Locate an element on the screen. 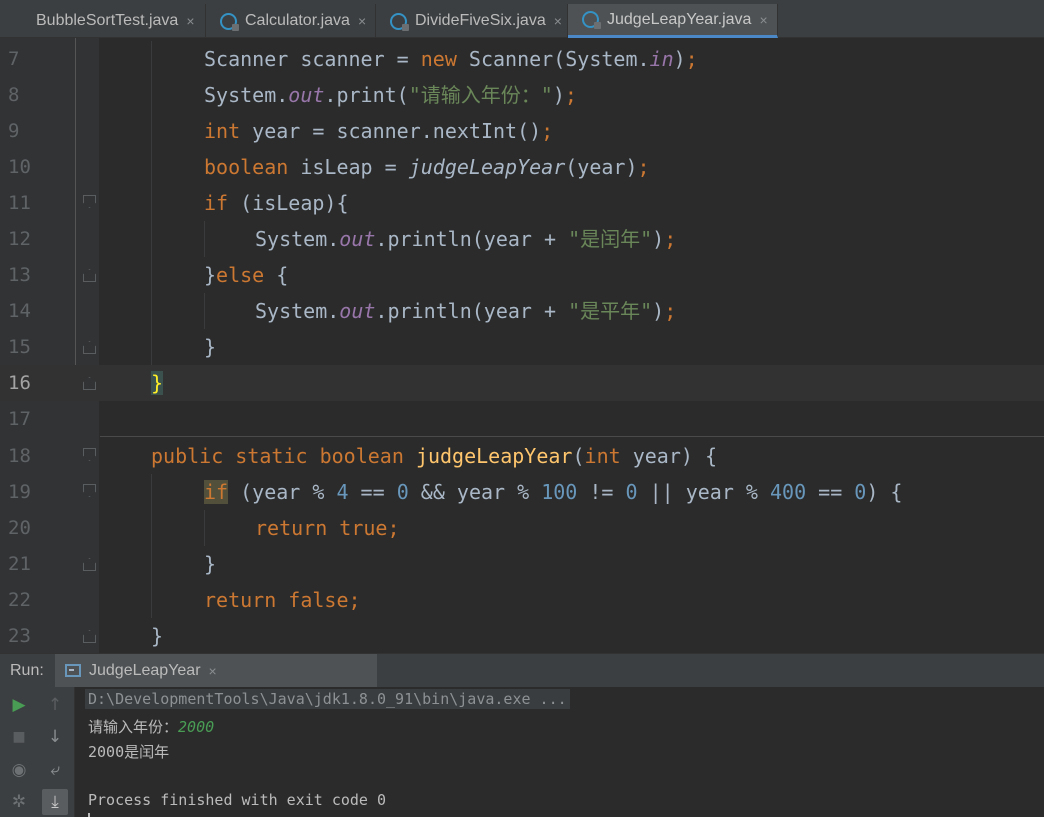  tab-divide-five-six: DivideFiveSix.java × is located at coordinates (472, 21).